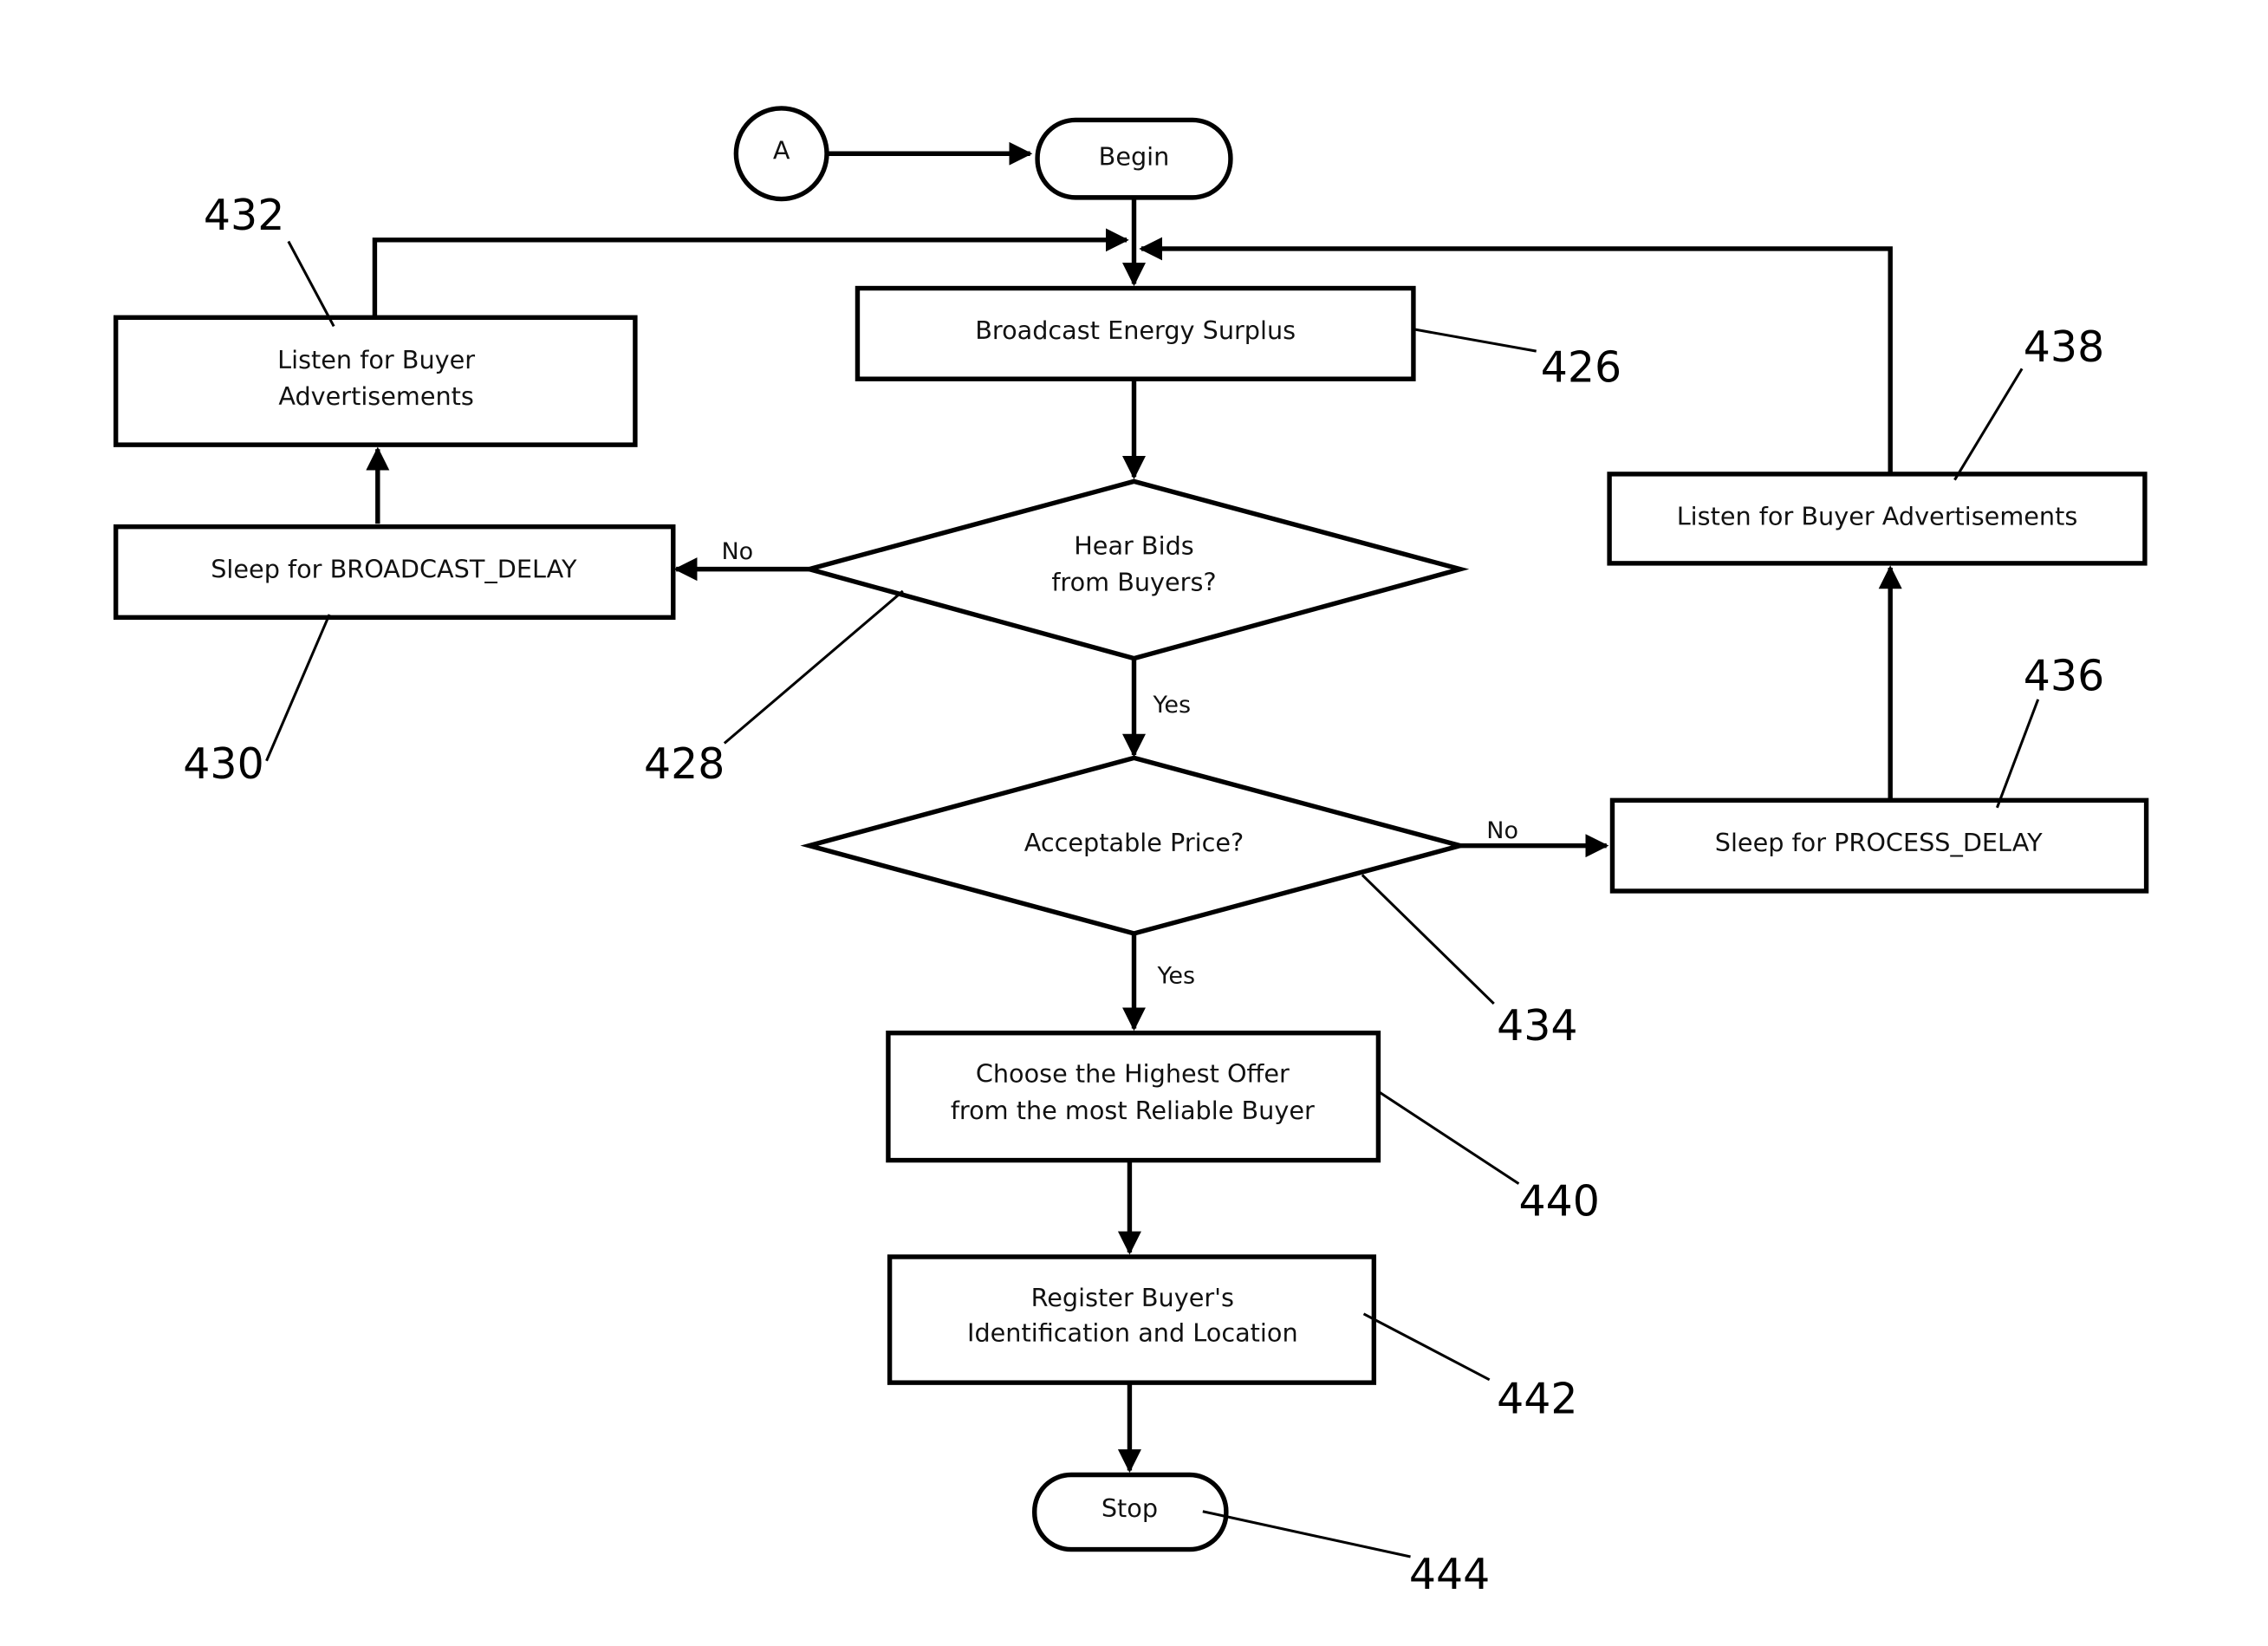 This screenshot has width=2268, height=1646. I want to click on sleep-broadcast-label: Sleep for BROADCAST_DELAY, so click(394, 568).